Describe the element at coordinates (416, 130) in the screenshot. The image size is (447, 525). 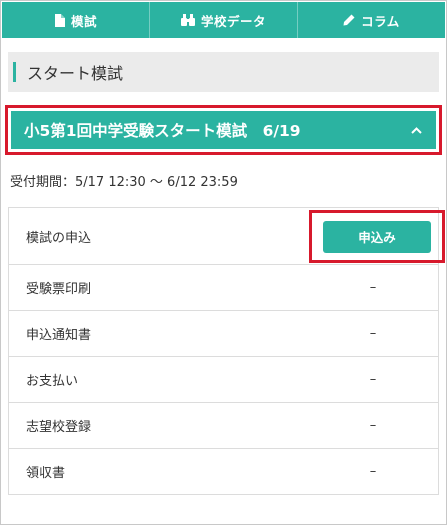
I see `chevron-up-icon` at that location.